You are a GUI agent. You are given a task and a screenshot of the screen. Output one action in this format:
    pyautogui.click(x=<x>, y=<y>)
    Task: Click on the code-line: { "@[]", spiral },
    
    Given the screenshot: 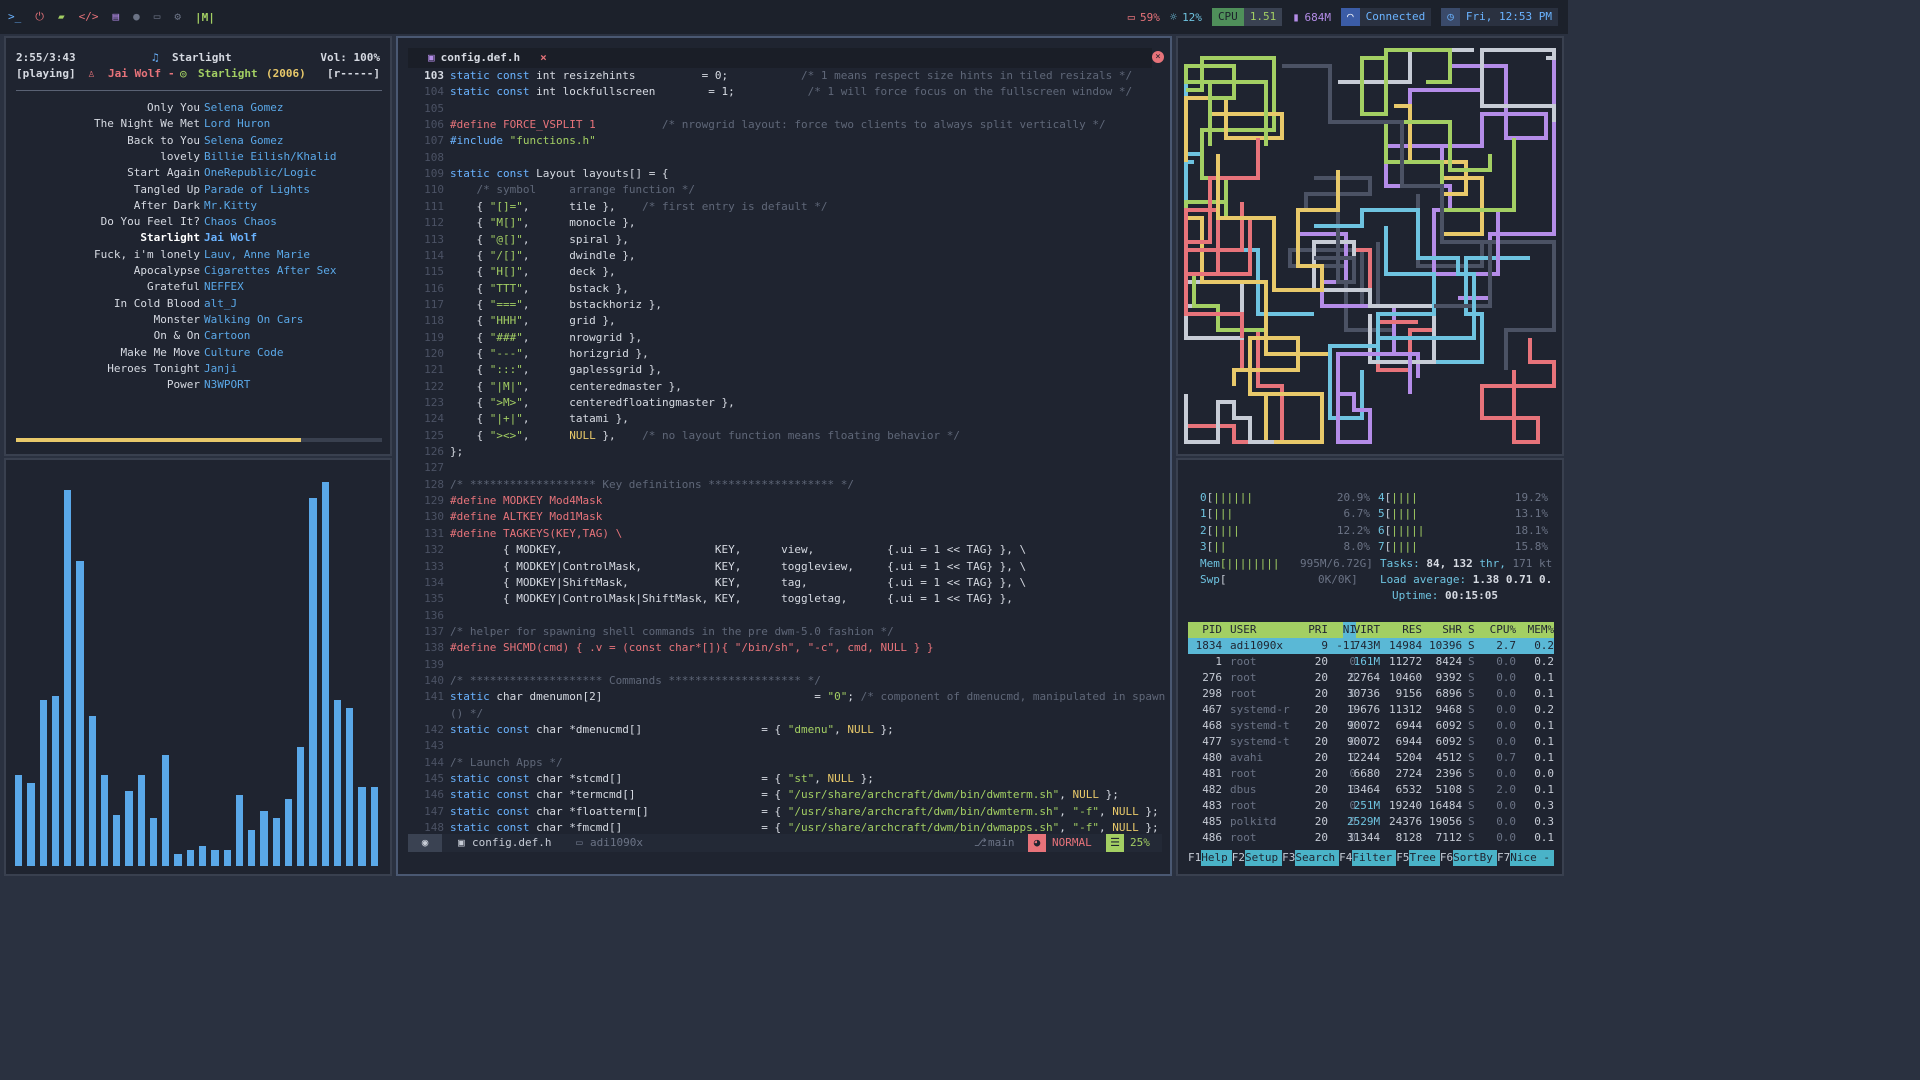 What is the action you would take?
    pyautogui.click(x=539, y=240)
    